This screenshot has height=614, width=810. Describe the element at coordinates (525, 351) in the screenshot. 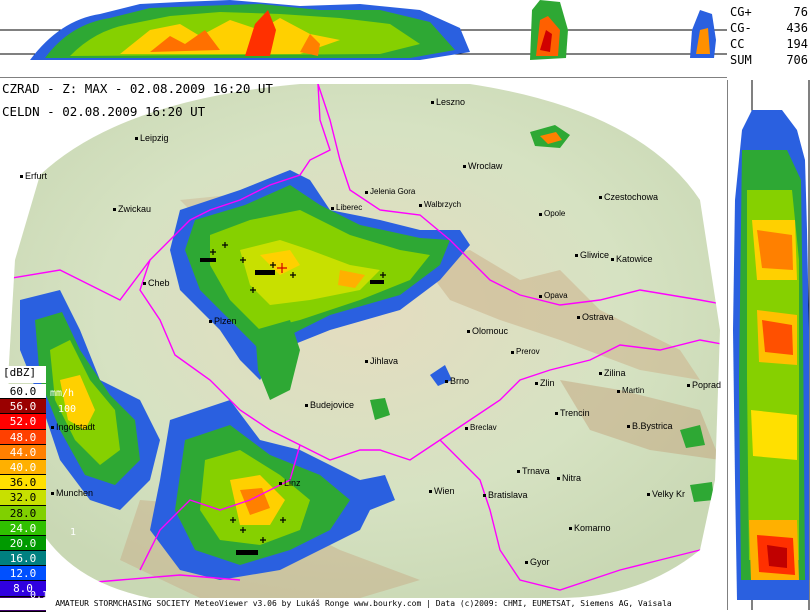

I see `city-label: Prerov` at that location.